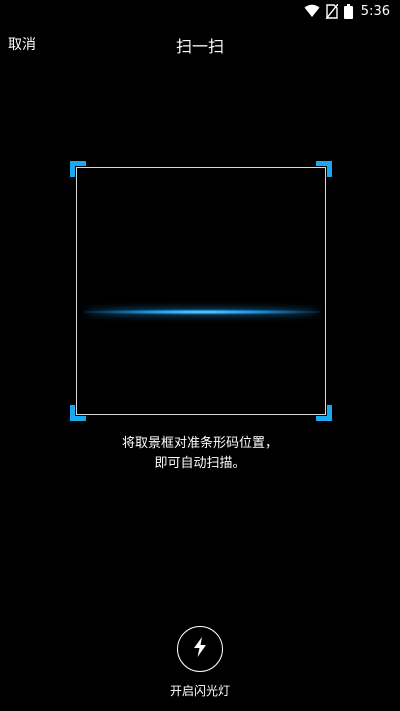 The image size is (400, 711). What do you see at coordinates (324, 413) in the screenshot?
I see `scan-frame-corner-bottom-right` at bounding box center [324, 413].